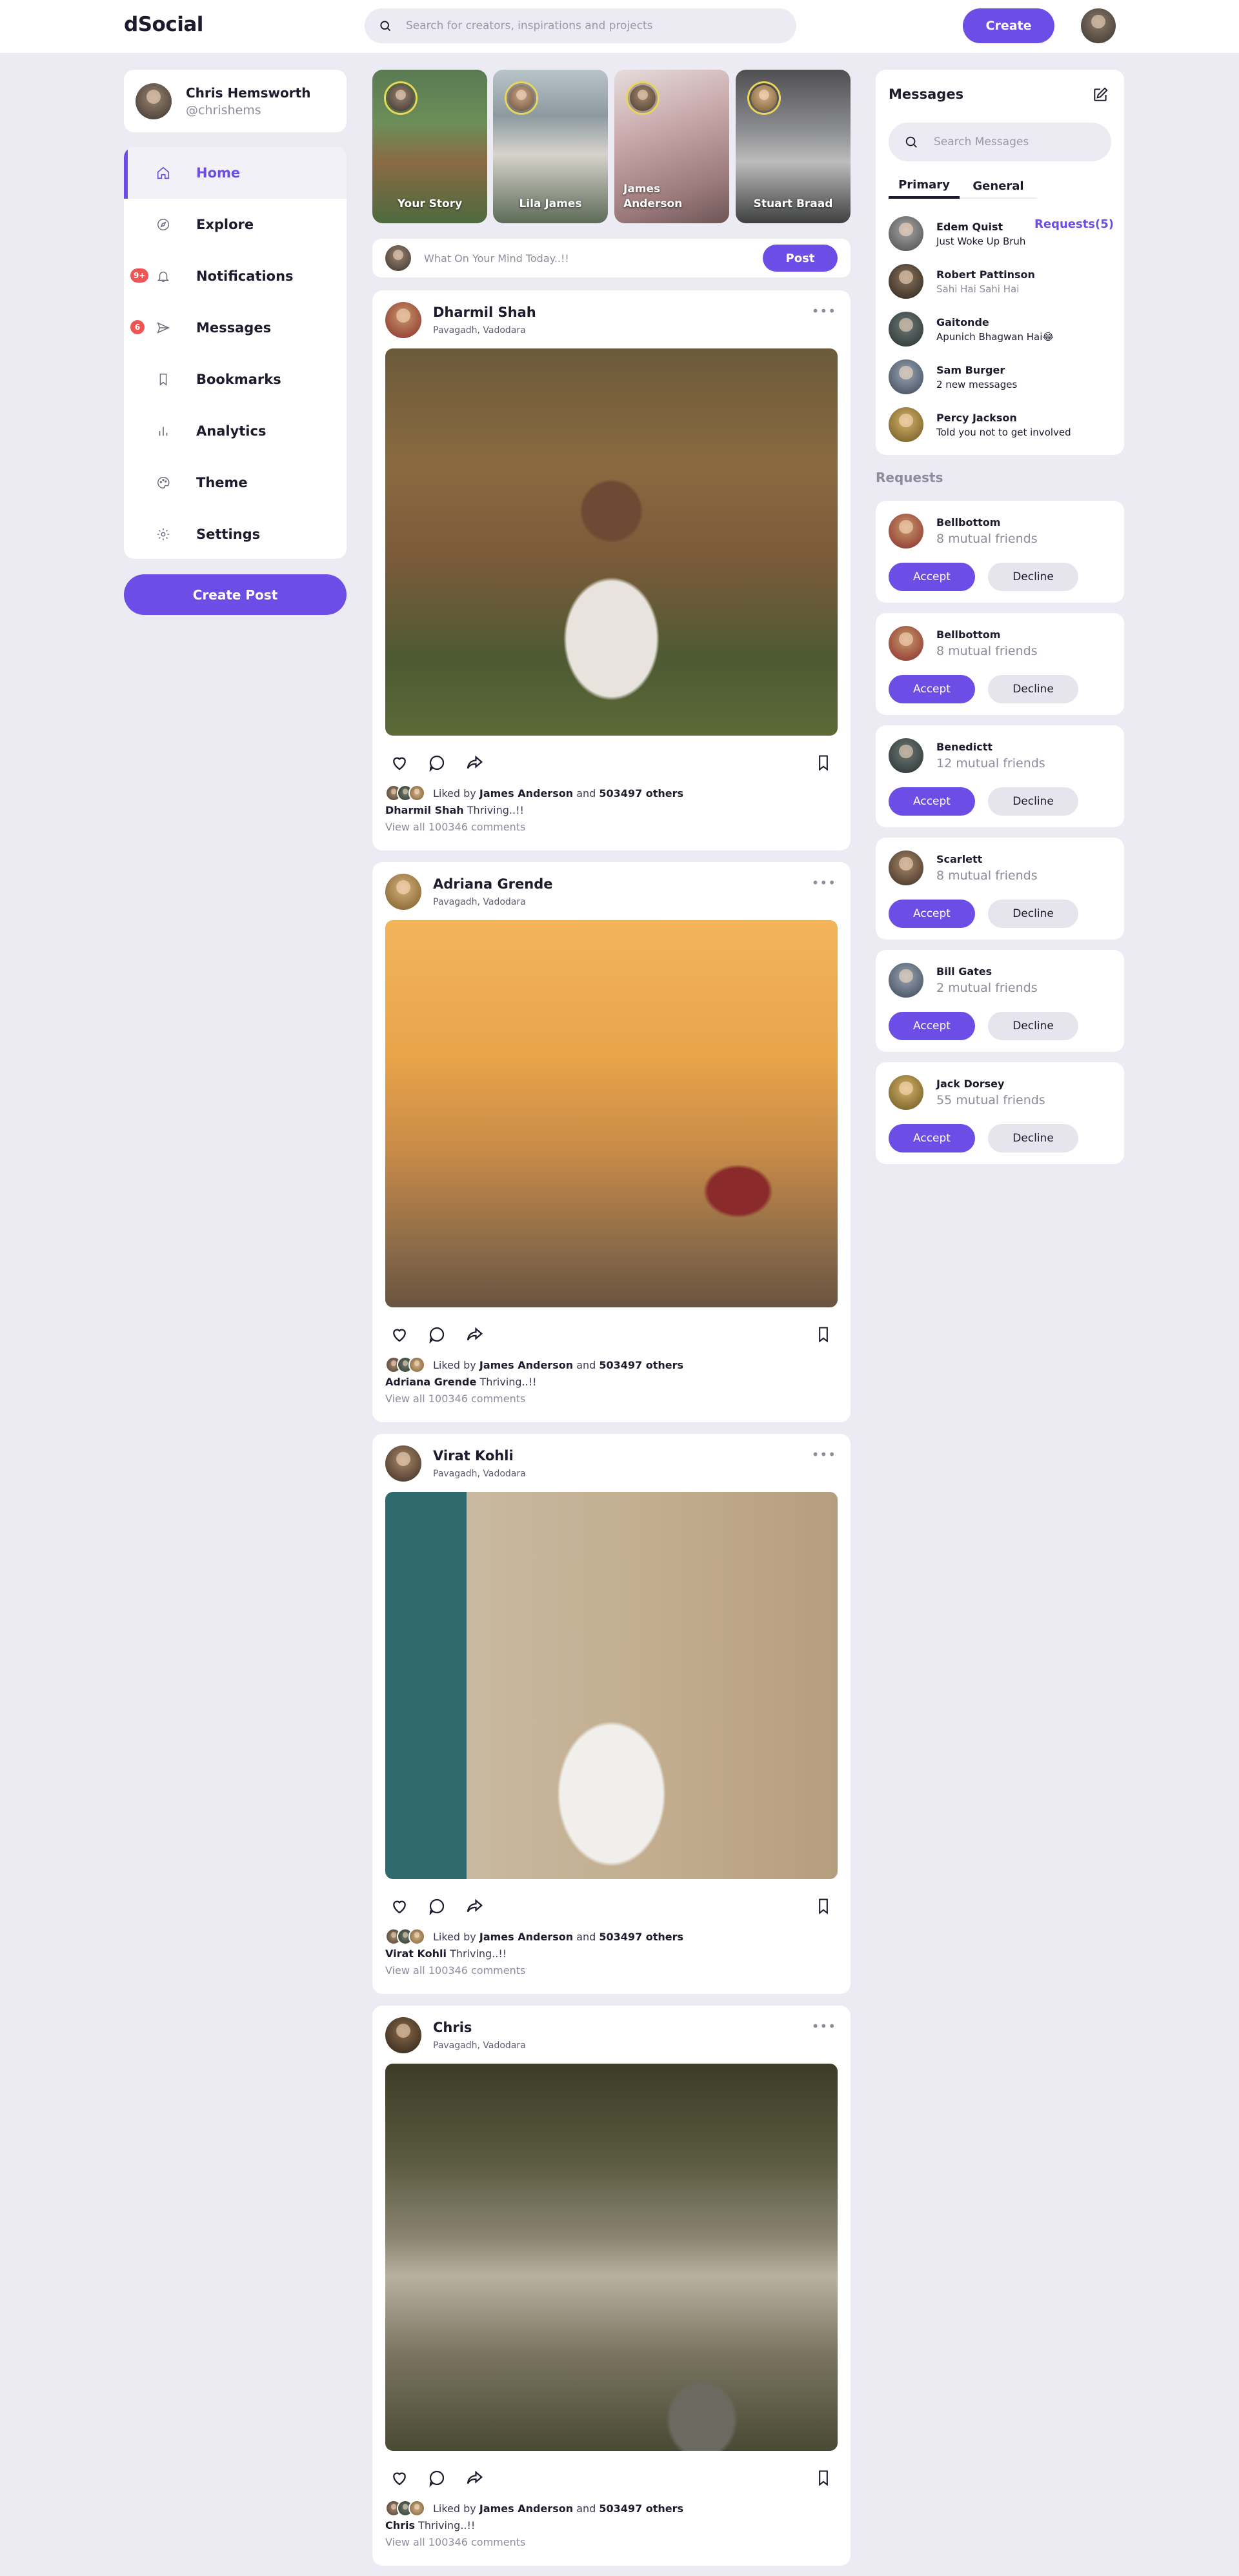 Image resolution: width=1239 pixels, height=2576 pixels. I want to click on post-button: Post, so click(800, 258).